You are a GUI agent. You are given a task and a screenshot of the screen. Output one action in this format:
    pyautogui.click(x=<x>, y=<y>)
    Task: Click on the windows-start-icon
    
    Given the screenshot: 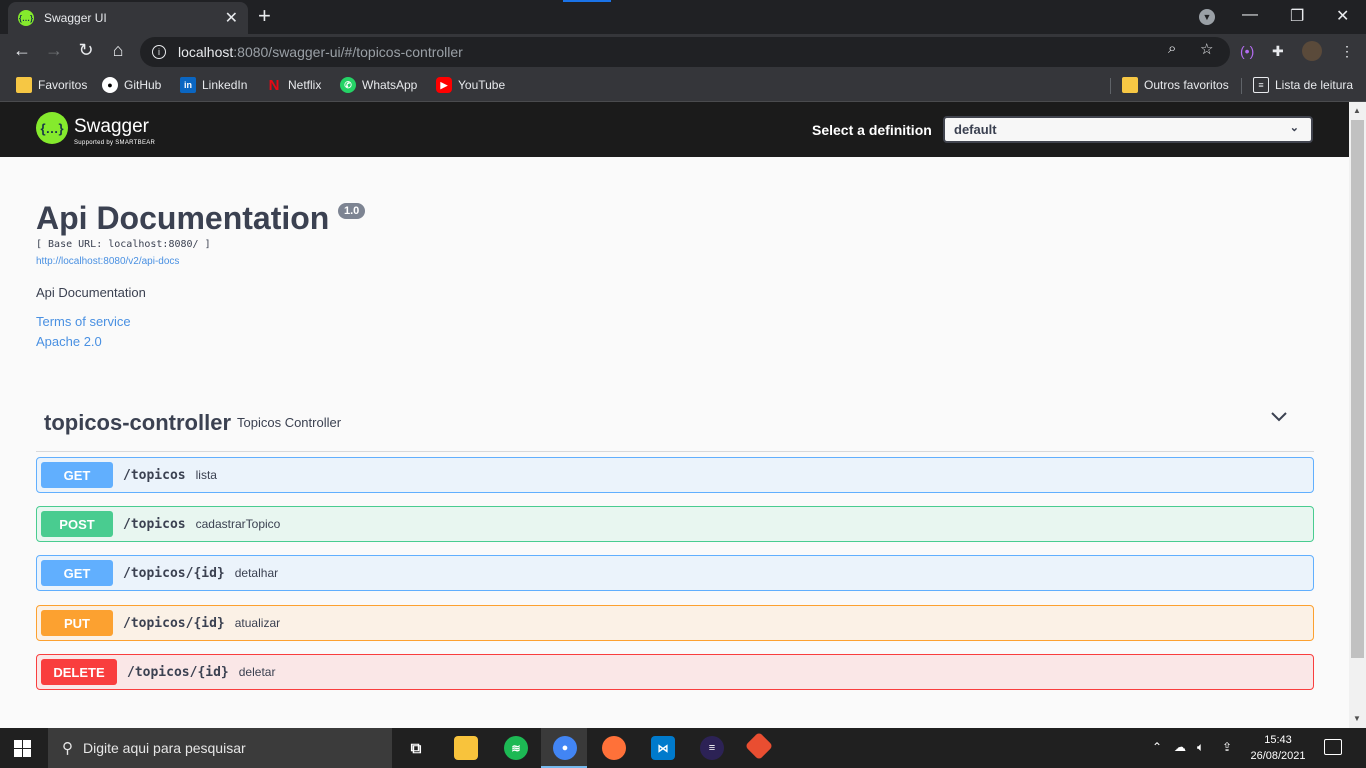 What is the action you would take?
    pyautogui.click(x=22, y=748)
    